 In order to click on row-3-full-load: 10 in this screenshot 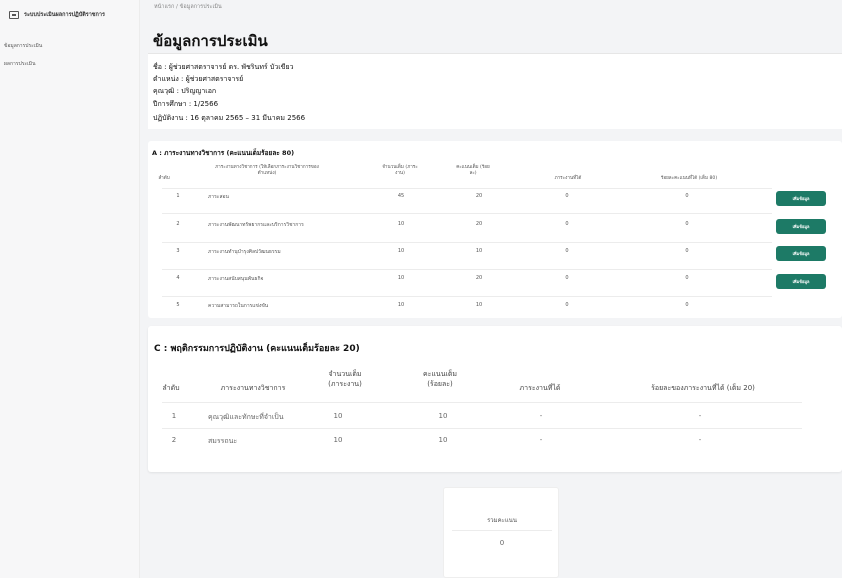, I will do `click(401, 251)`.